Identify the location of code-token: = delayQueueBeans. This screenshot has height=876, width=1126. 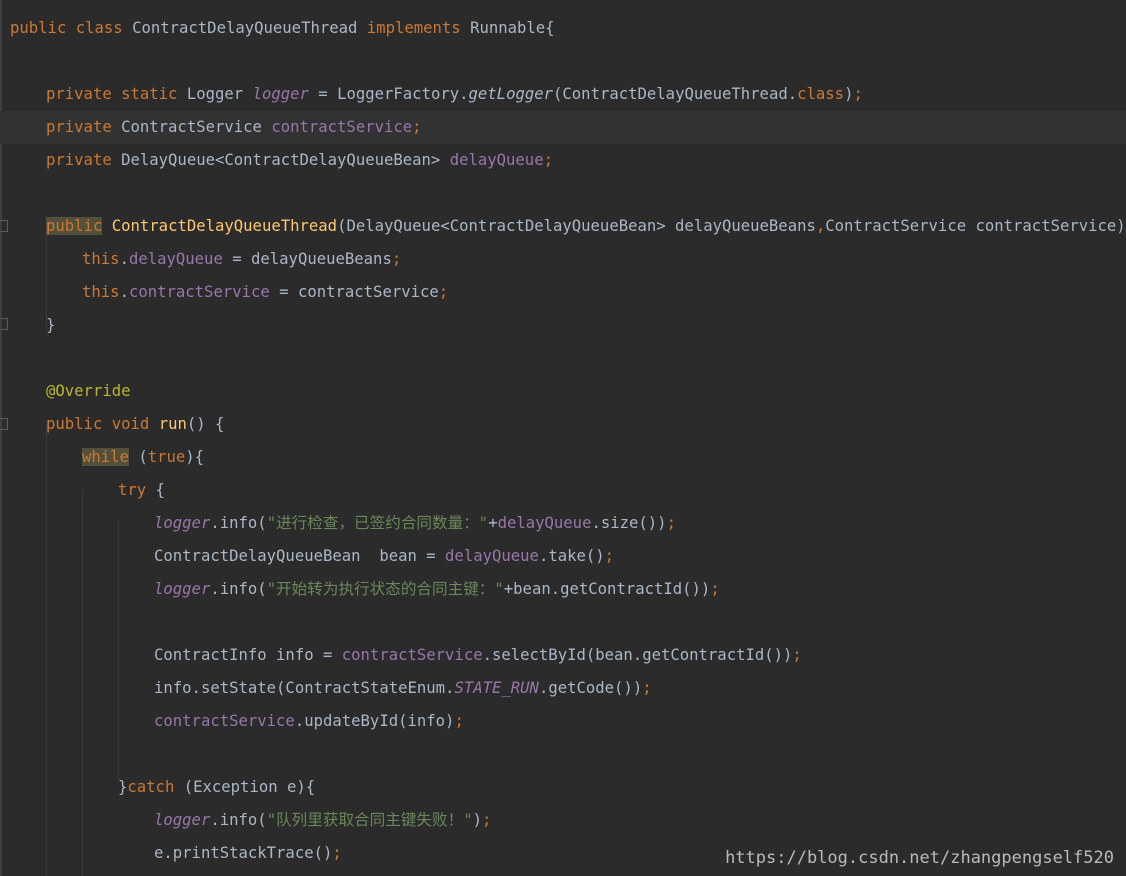
(307, 259).